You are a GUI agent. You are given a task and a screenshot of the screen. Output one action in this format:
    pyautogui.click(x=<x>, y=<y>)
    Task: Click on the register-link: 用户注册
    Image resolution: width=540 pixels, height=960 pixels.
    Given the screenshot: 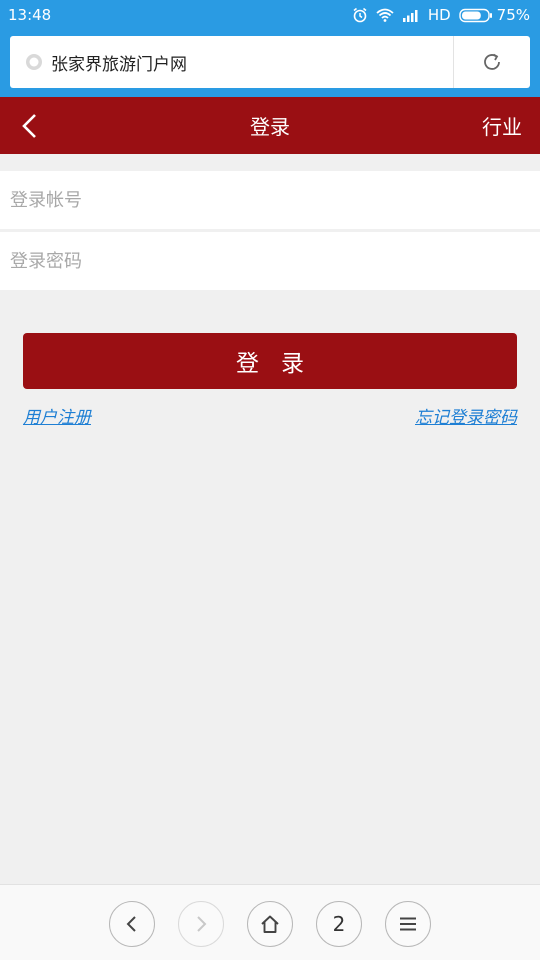 What is the action you would take?
    pyautogui.click(x=57, y=415)
    